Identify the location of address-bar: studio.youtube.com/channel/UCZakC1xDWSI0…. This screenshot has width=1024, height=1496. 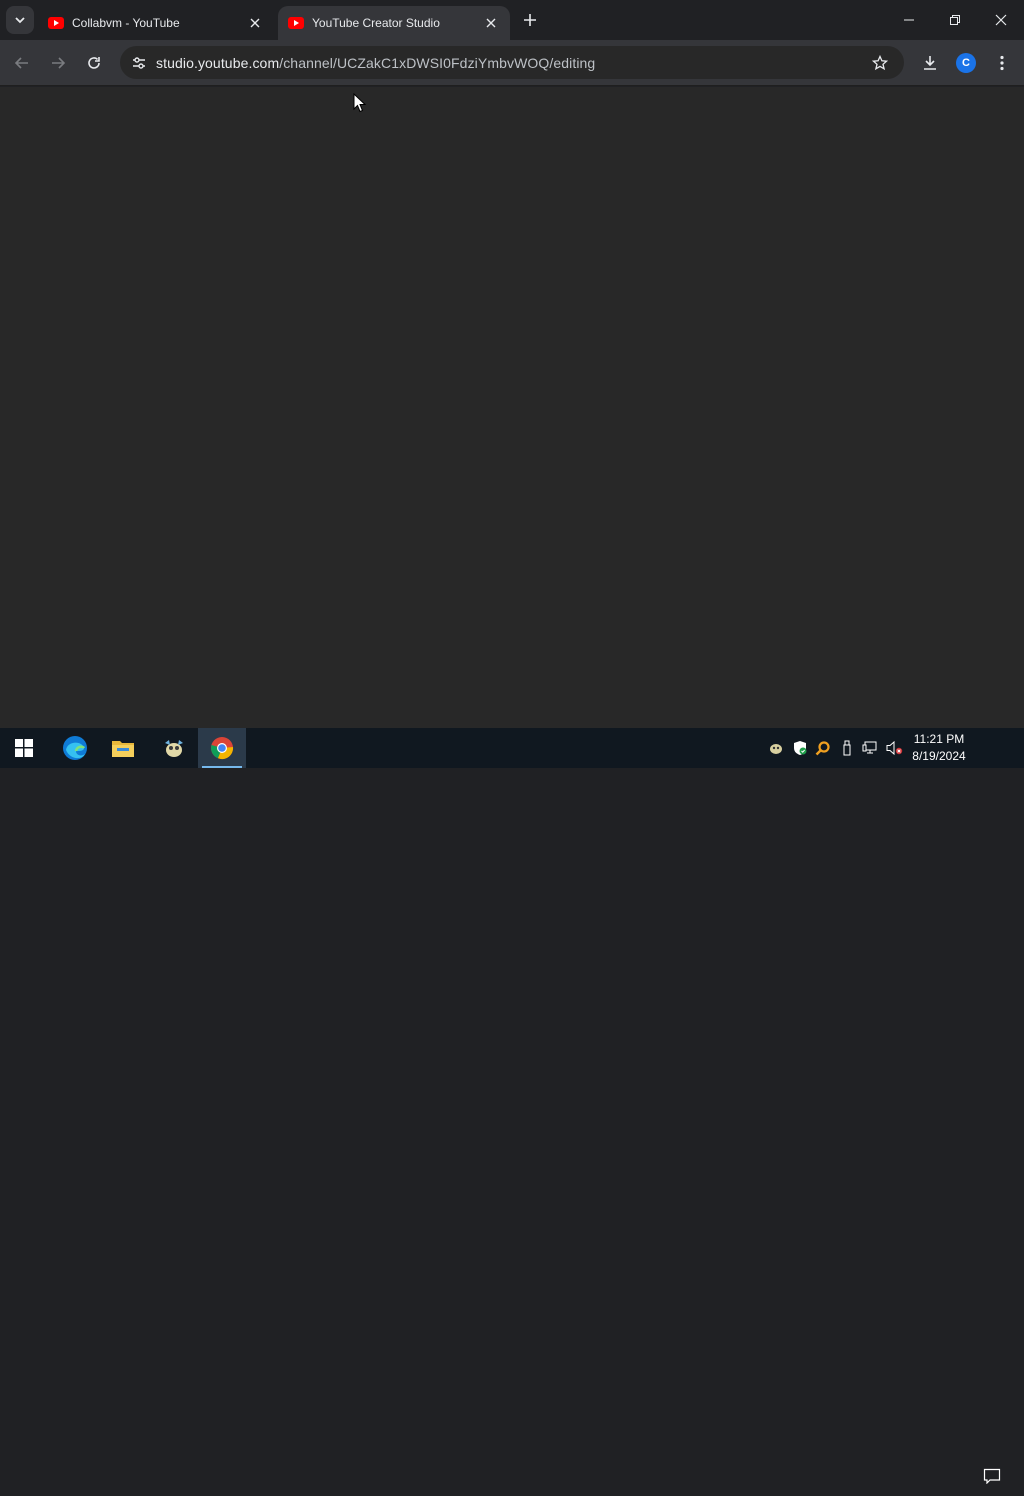
(512, 62).